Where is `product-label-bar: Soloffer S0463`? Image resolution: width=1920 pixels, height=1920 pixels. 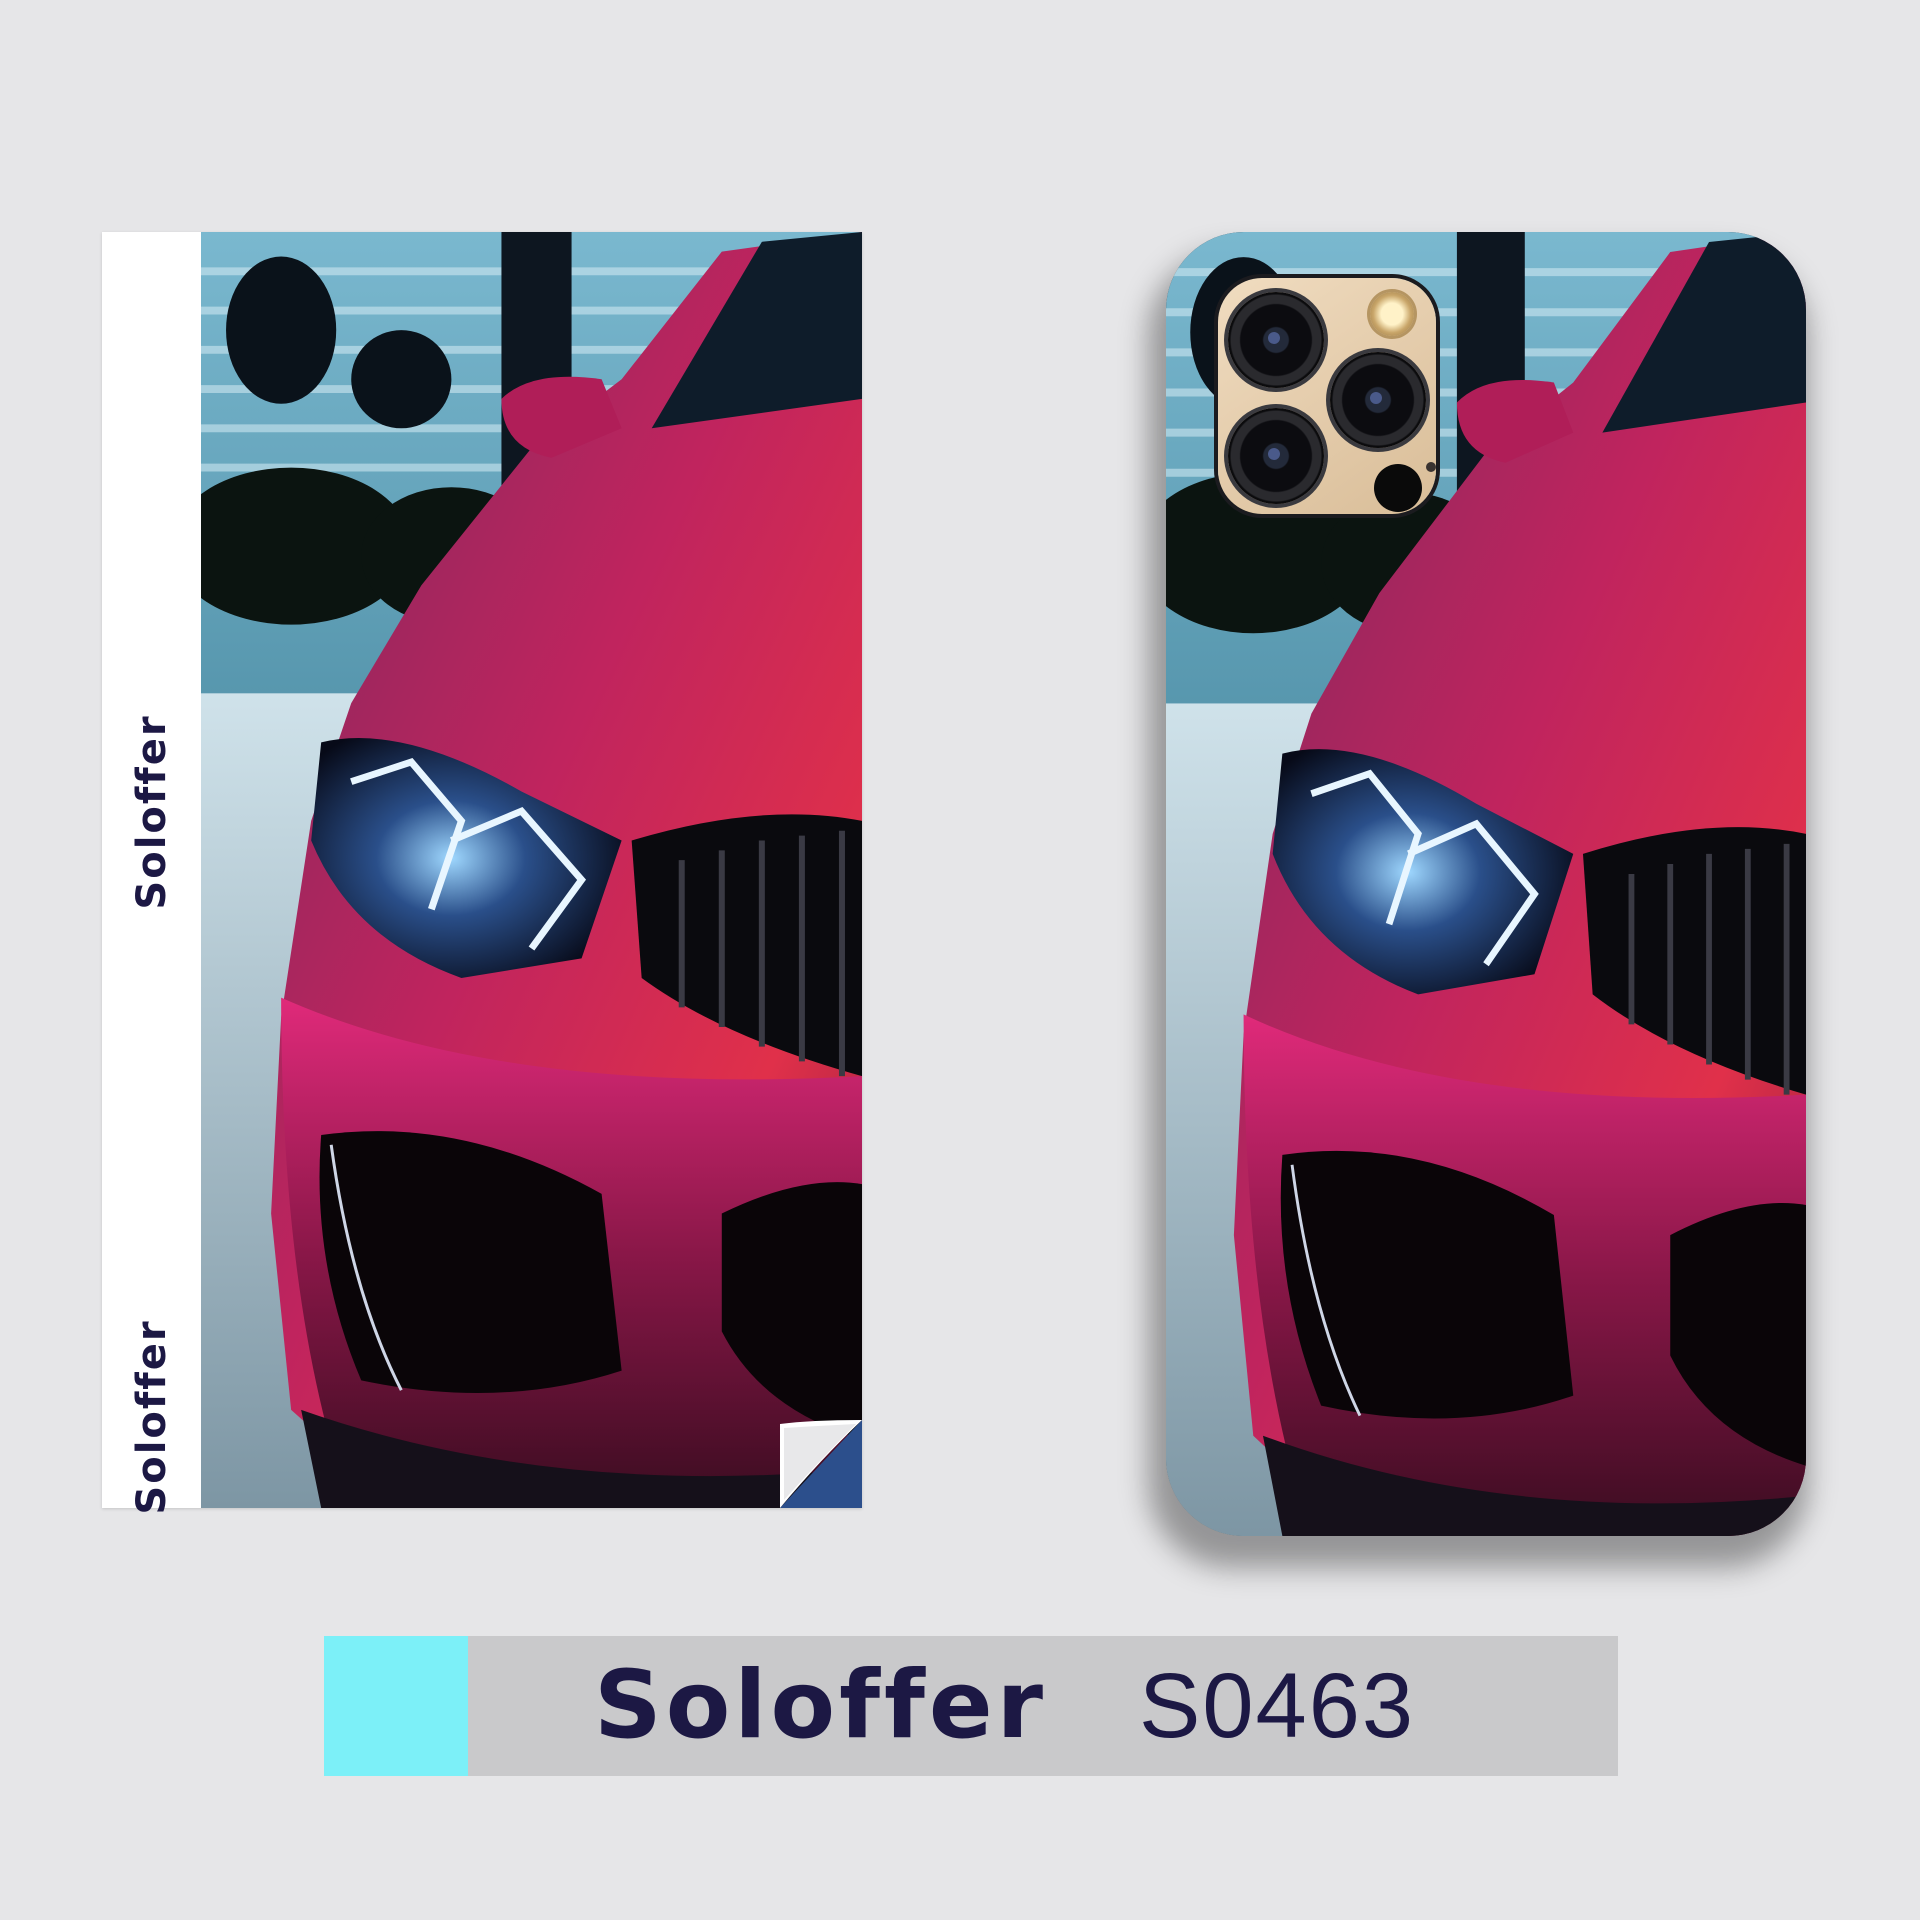
product-label-bar: Soloffer S0463 is located at coordinates (971, 1706).